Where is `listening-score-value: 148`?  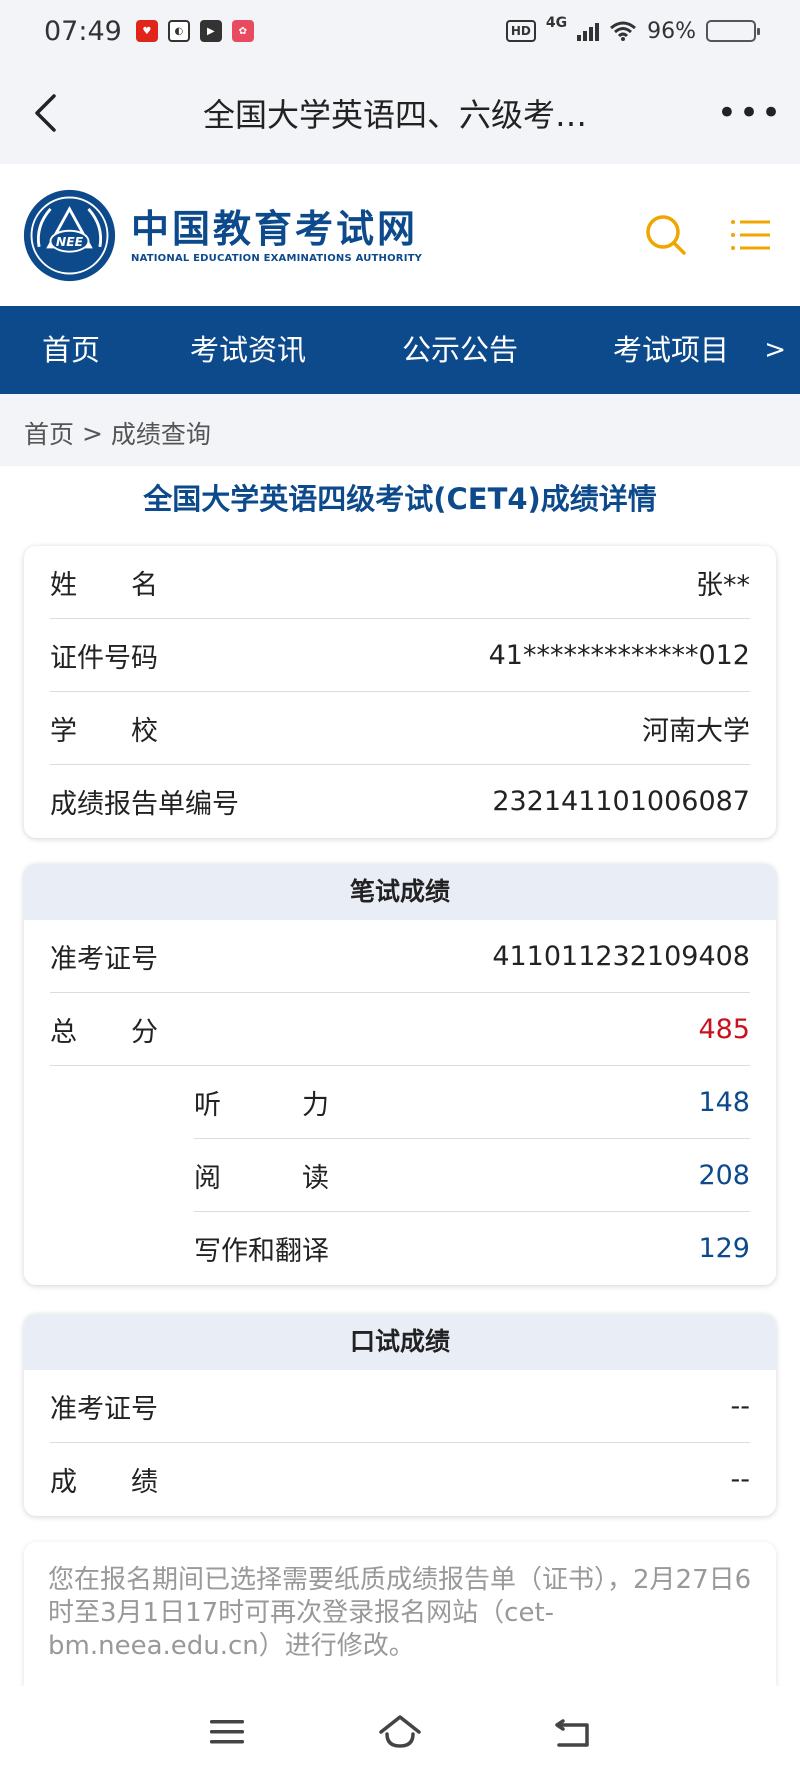
listening-score-value: 148 is located at coordinates (724, 1102).